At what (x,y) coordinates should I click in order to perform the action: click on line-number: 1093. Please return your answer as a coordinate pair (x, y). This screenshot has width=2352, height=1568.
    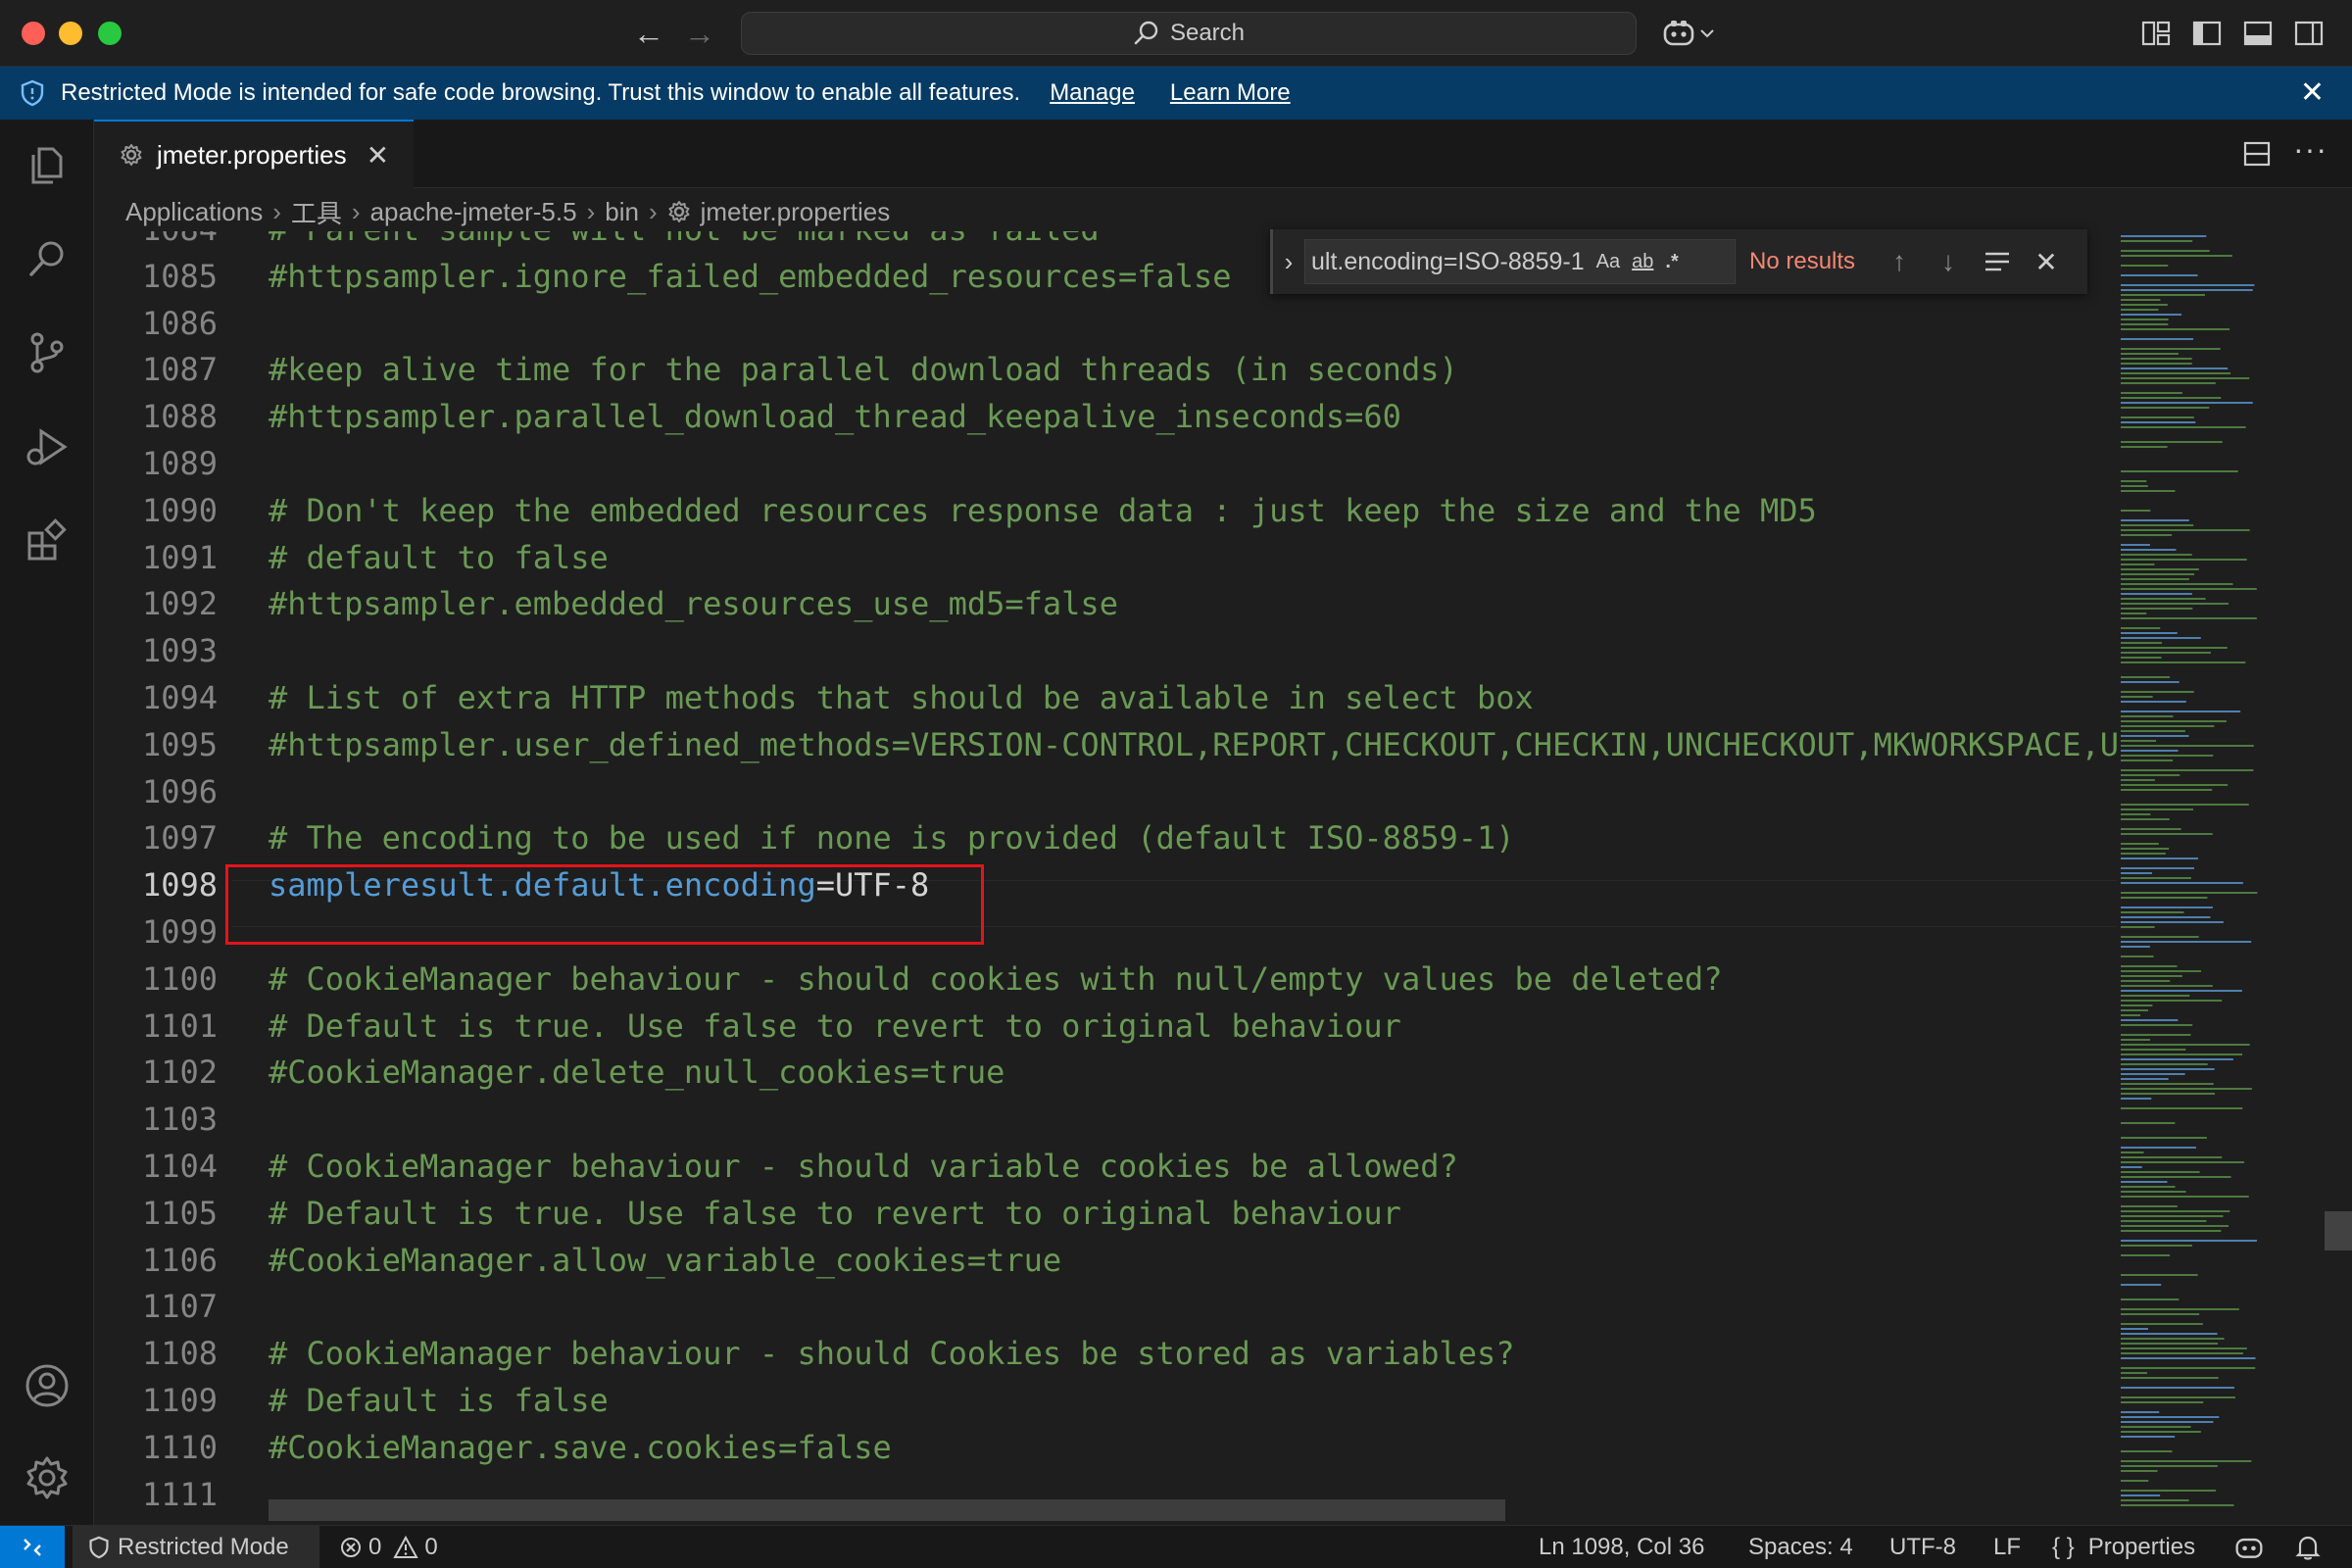
    Looking at the image, I should click on (179, 651).